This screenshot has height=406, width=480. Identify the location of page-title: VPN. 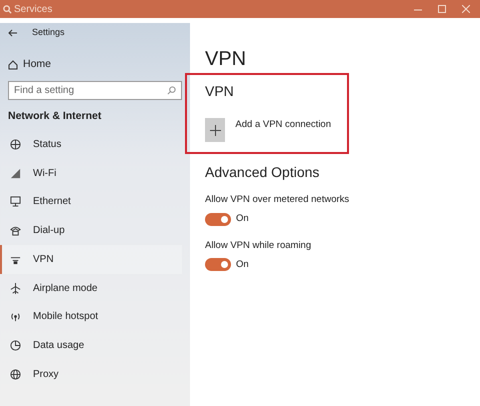
(226, 59).